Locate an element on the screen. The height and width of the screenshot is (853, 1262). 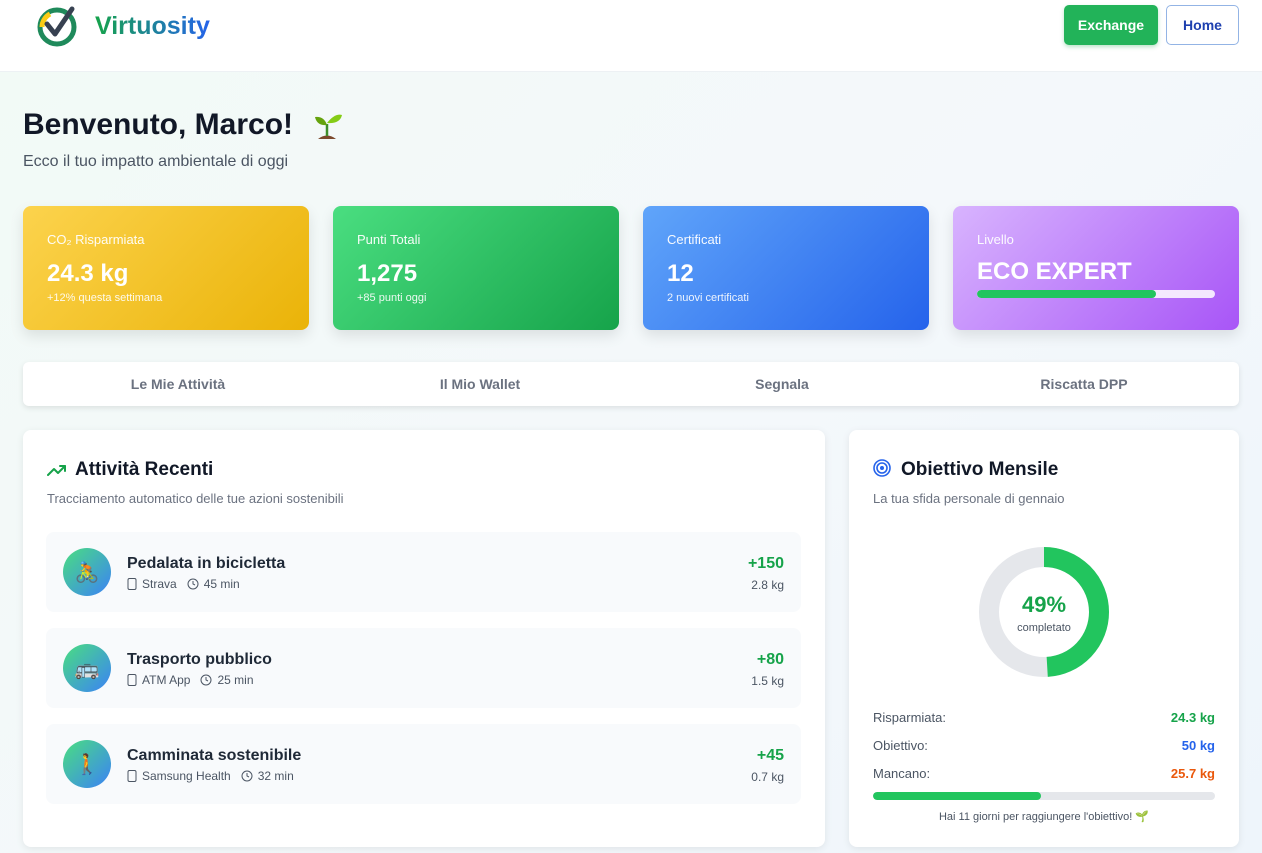
activity-co2: 0.7 kg is located at coordinates (767, 777).